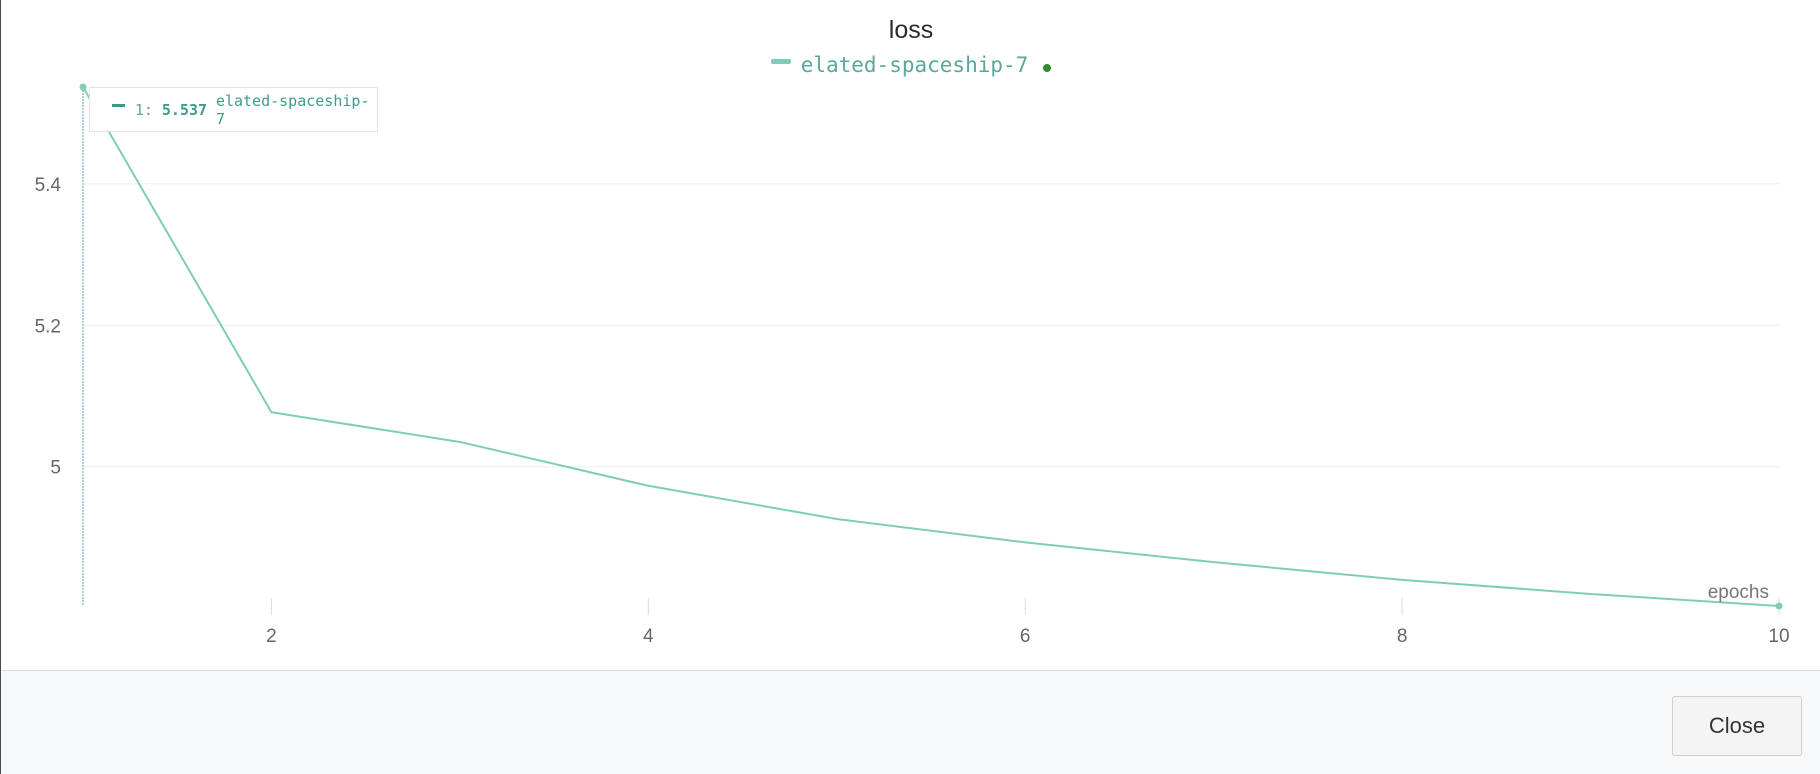 Image resolution: width=1820 pixels, height=774 pixels. What do you see at coordinates (1028, 622) in the screenshot?
I see `x-axis: 2 4 6 8 10` at bounding box center [1028, 622].